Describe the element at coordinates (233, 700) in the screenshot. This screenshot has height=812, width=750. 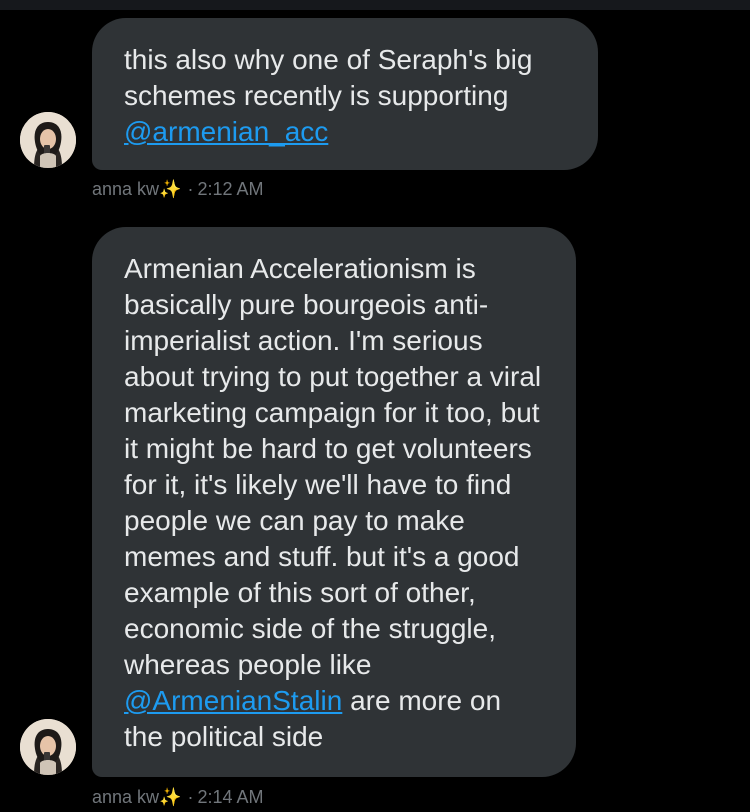
I see `mention-link: @ArmenianStalin` at that location.